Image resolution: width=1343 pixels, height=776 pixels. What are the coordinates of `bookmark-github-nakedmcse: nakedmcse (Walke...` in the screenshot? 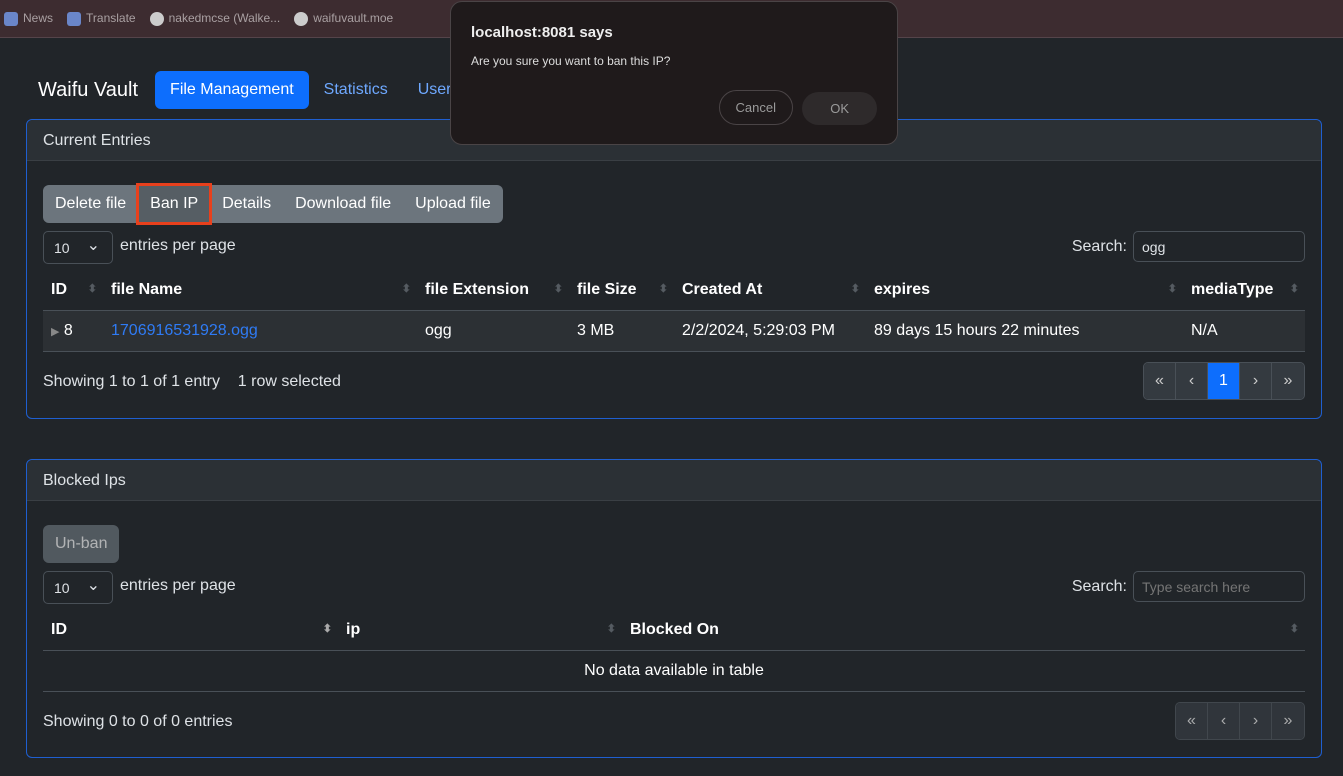 It's located at (215, 18).